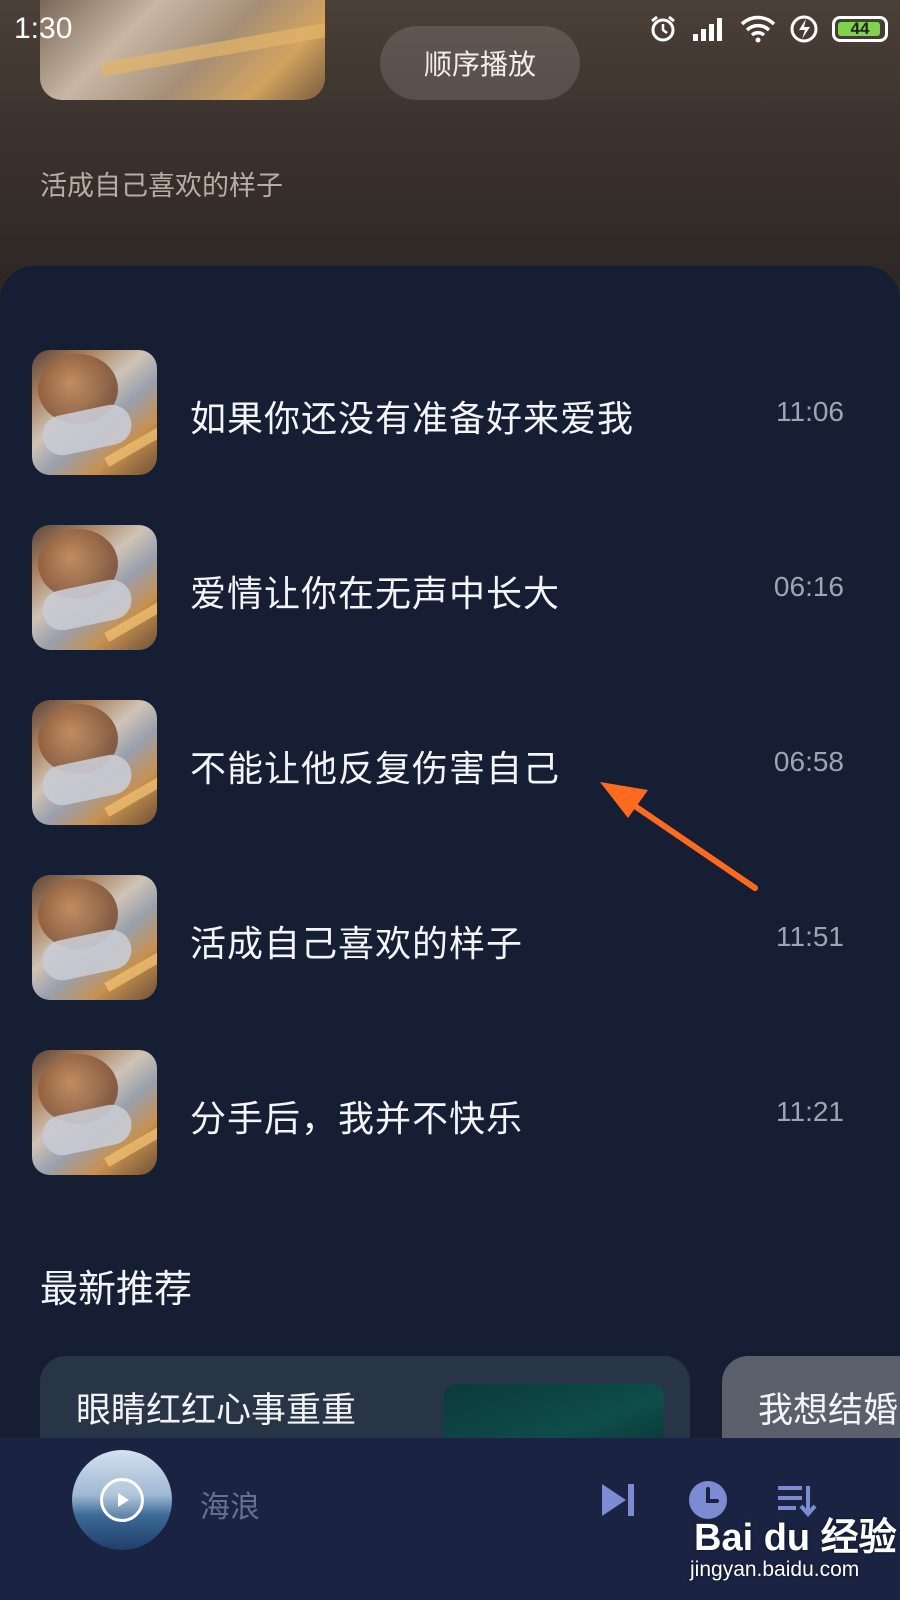  I want to click on song-duration: 11:06, so click(810, 411).